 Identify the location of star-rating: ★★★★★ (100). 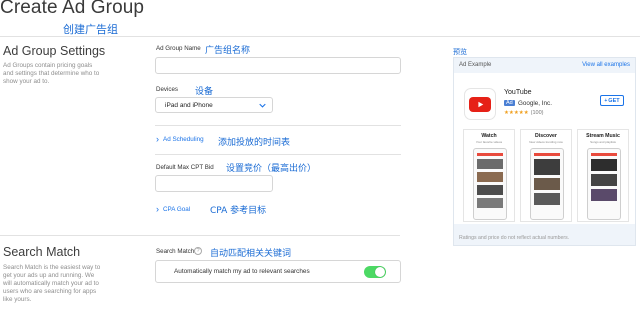
(524, 113).